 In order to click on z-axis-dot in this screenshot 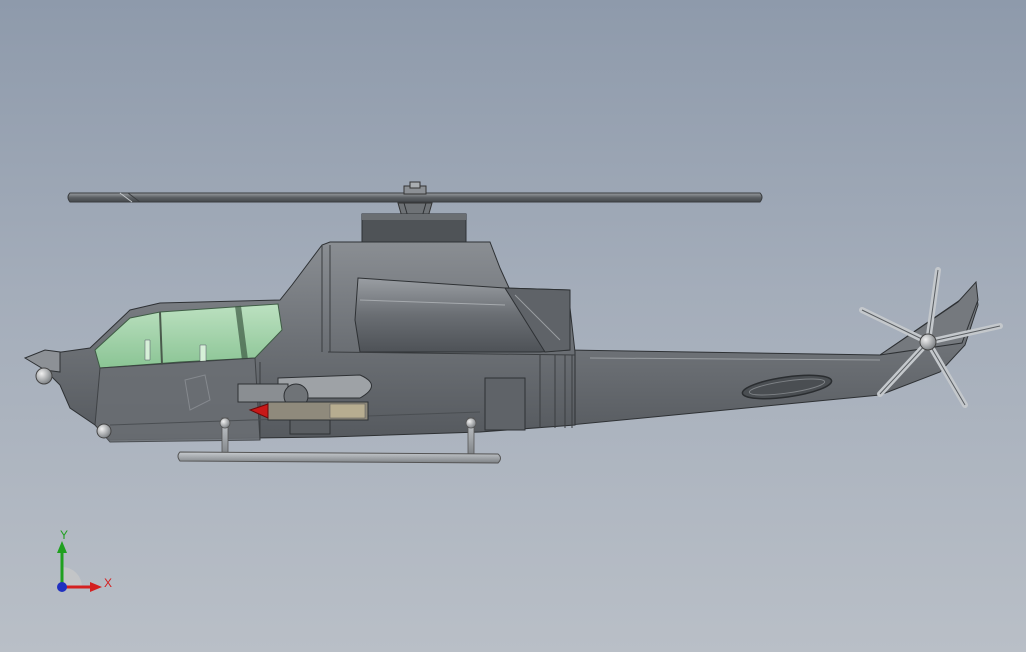, I will do `click(62, 587)`.